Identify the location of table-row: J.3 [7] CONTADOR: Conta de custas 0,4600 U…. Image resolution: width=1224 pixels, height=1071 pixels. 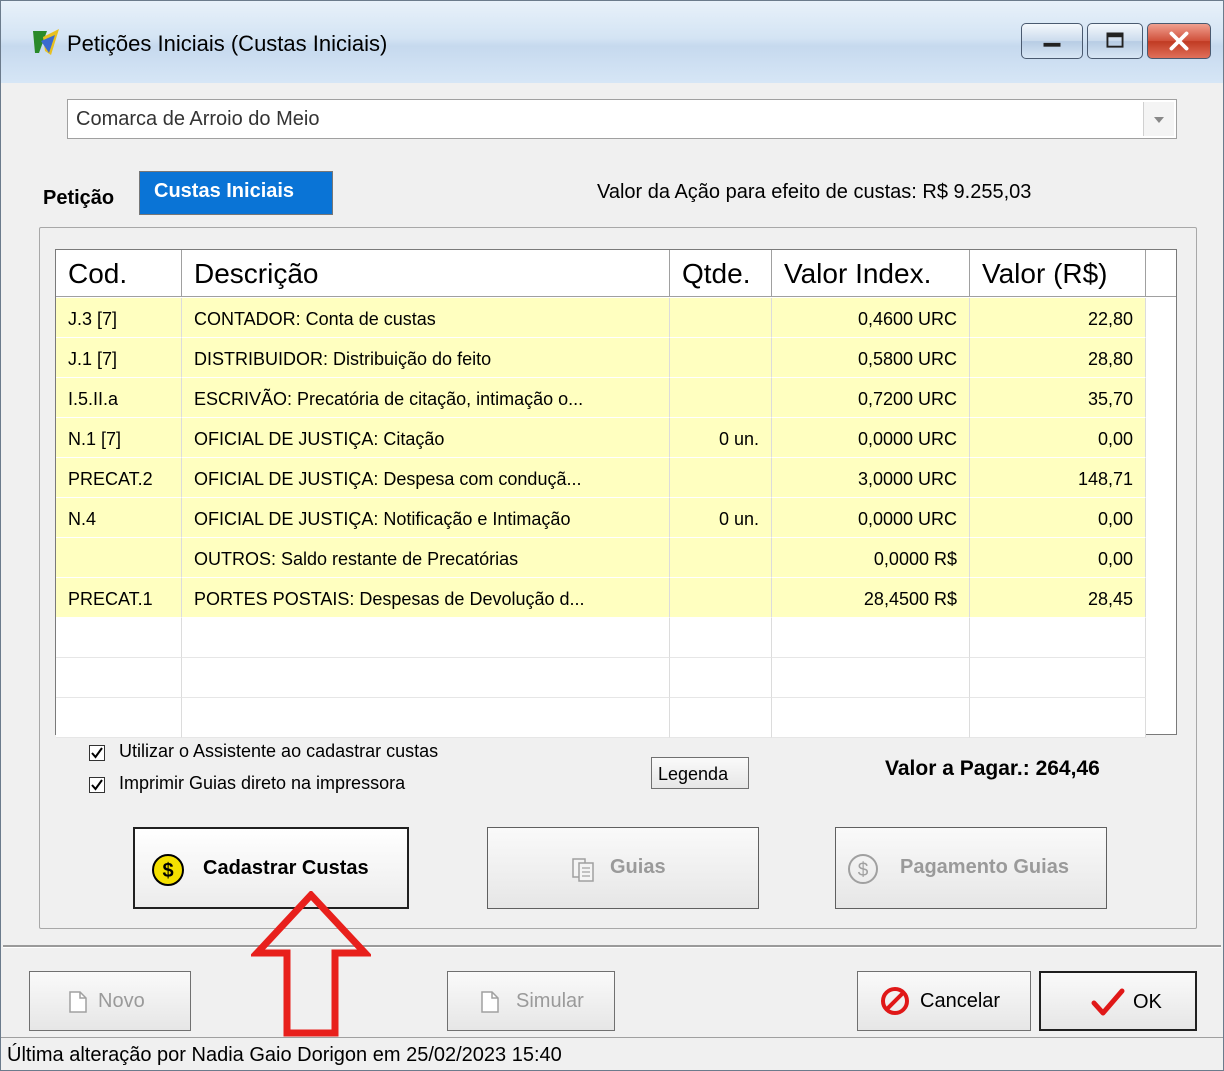
(601, 318).